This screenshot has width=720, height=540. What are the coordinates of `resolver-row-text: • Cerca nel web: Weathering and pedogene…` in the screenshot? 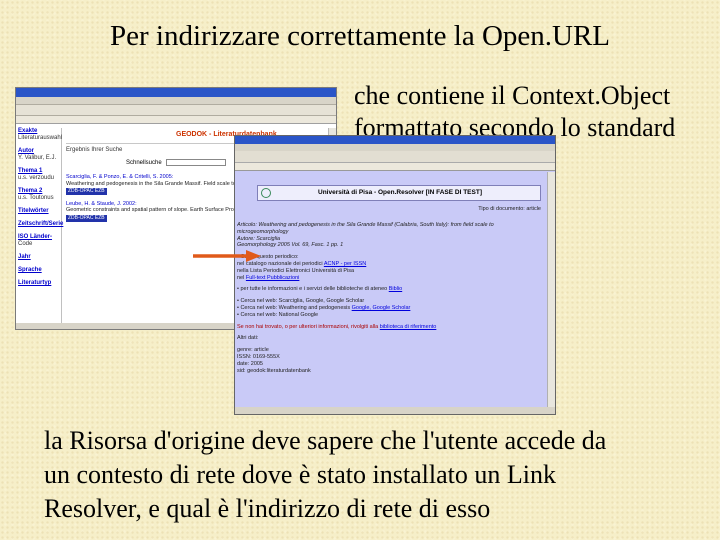 It's located at (294, 307).